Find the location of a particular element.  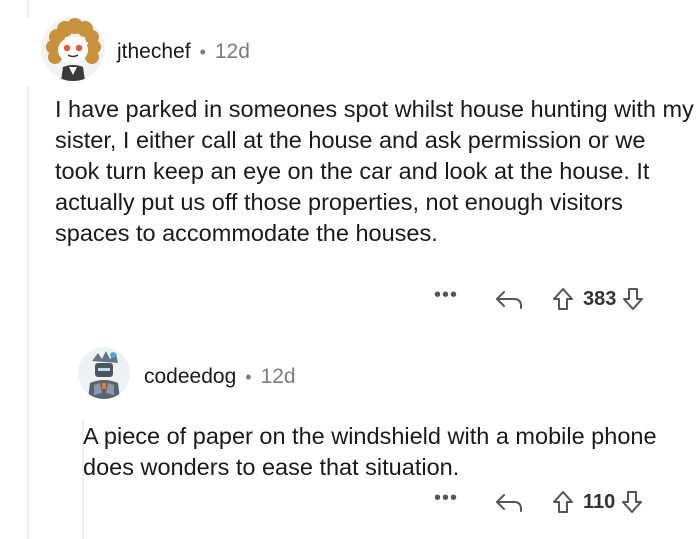

username: jthechef is located at coordinates (154, 52).